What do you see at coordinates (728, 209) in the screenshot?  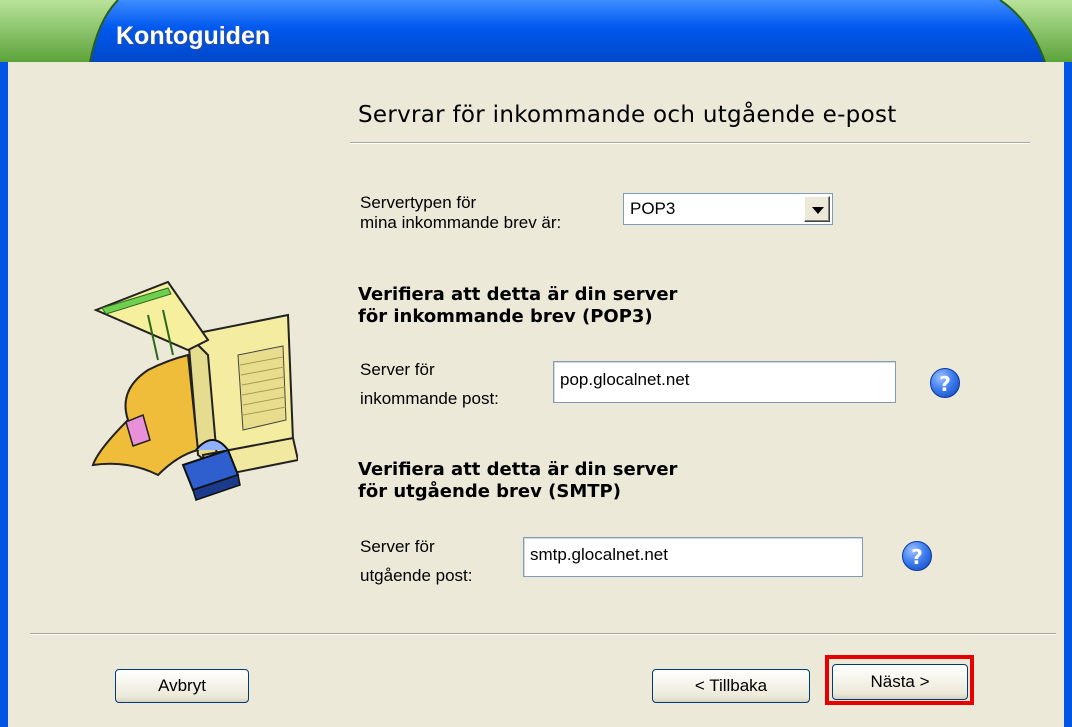 I see `server-type-select: POP3` at bounding box center [728, 209].